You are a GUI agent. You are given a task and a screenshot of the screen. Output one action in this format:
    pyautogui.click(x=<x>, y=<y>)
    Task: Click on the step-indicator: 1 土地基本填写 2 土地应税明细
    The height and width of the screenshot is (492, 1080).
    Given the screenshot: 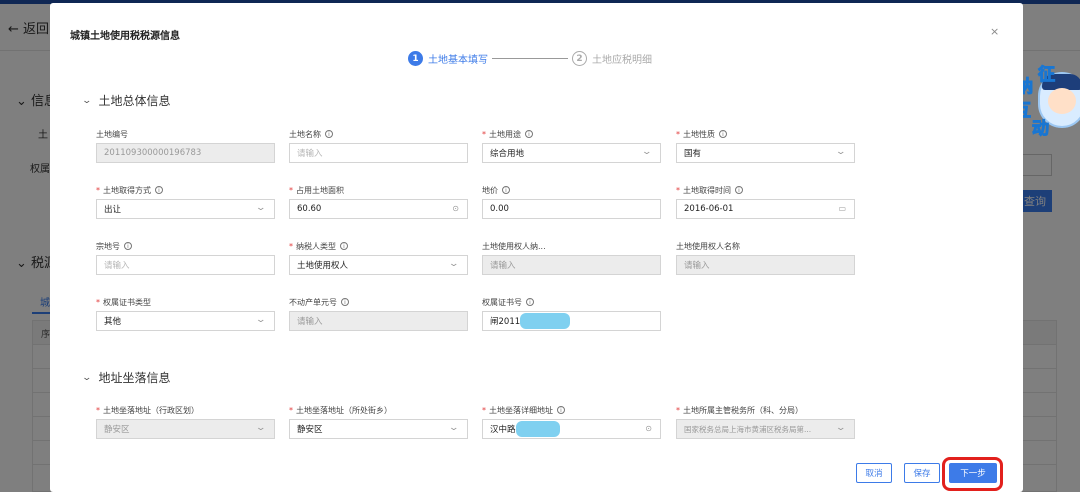 What is the action you would take?
    pyautogui.click(x=530, y=58)
    